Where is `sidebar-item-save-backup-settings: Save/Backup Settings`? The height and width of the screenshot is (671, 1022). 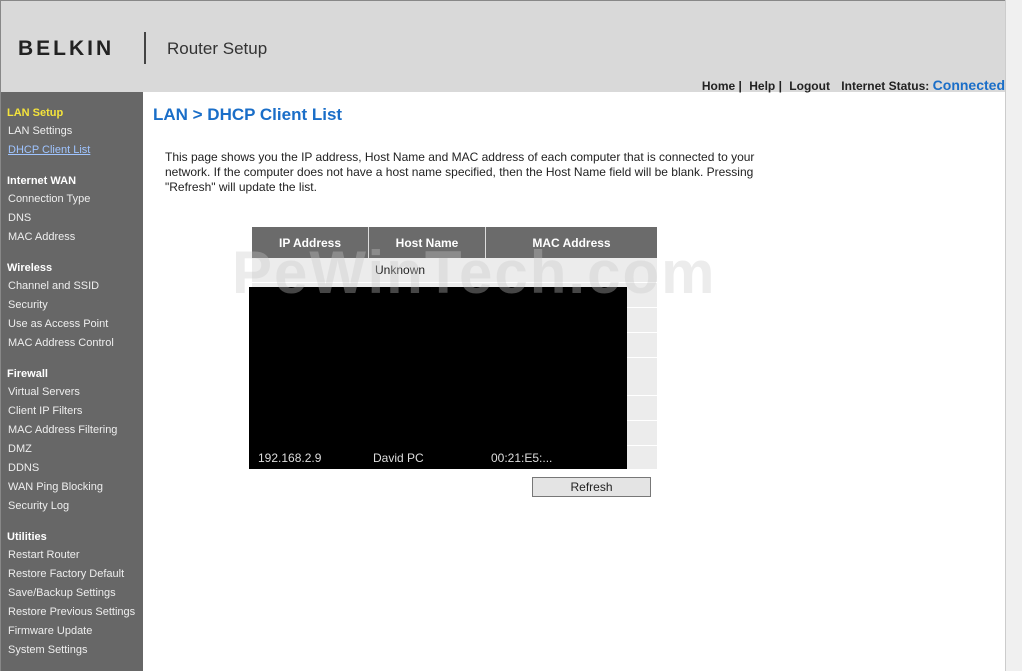 sidebar-item-save-backup-settings: Save/Backup Settings is located at coordinates (62, 593).